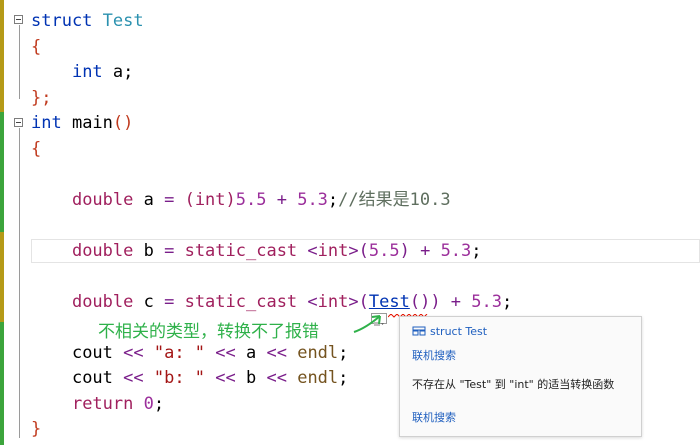 The height and width of the screenshot is (445, 700). Describe the element at coordinates (62, 21) in the screenshot. I see `keyword: struct` at that location.